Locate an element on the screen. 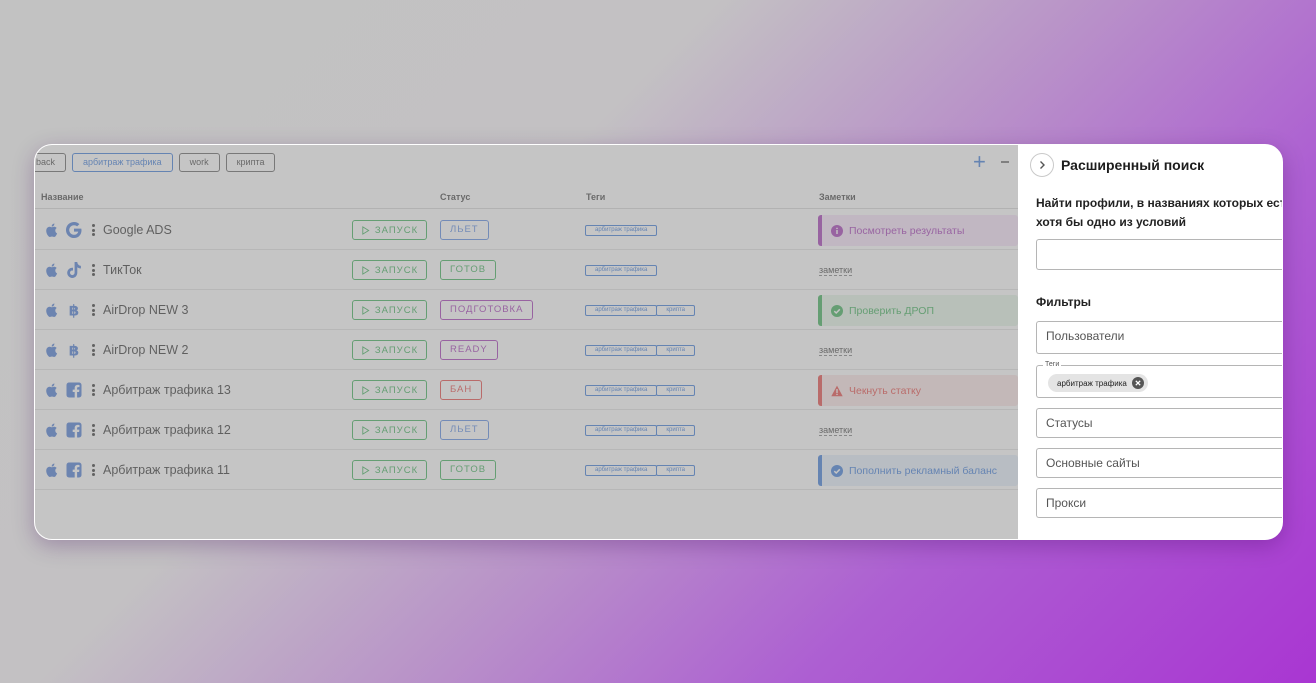  note-callout: Посмотреть результаты is located at coordinates (918, 230).